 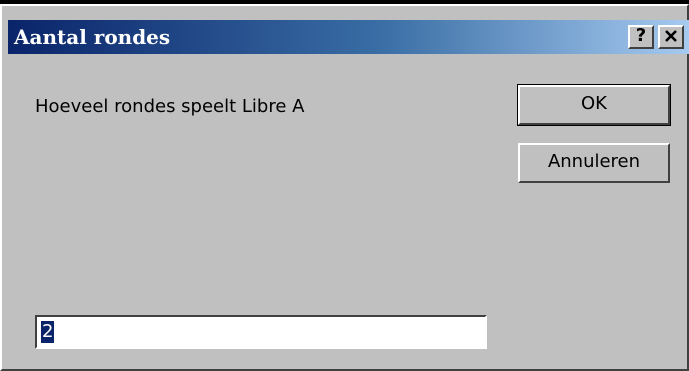 What do you see at coordinates (92, 37) in the screenshot?
I see `window-title: Aantal rondes` at bounding box center [92, 37].